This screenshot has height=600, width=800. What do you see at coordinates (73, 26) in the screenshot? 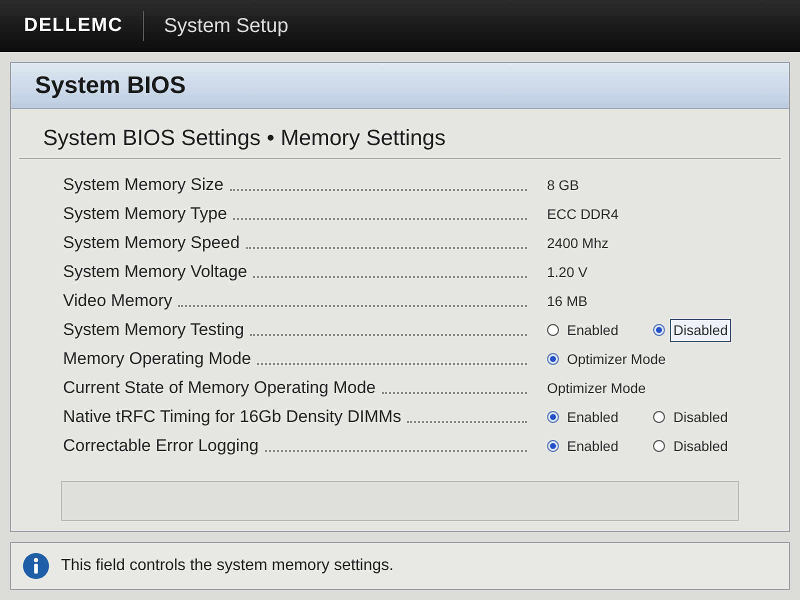
I see `logo: DELLEMC` at bounding box center [73, 26].